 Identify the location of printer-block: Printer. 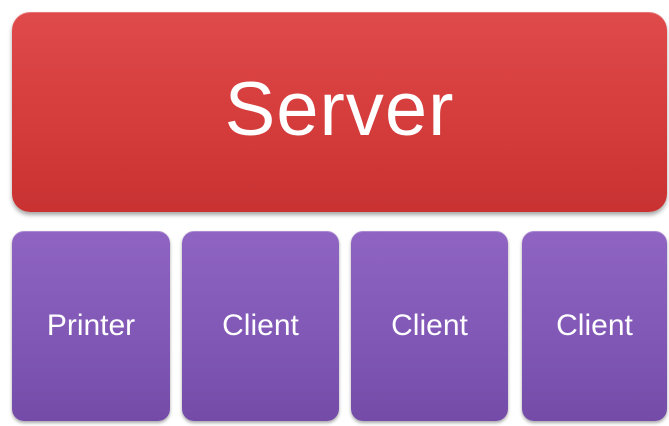
(91, 326).